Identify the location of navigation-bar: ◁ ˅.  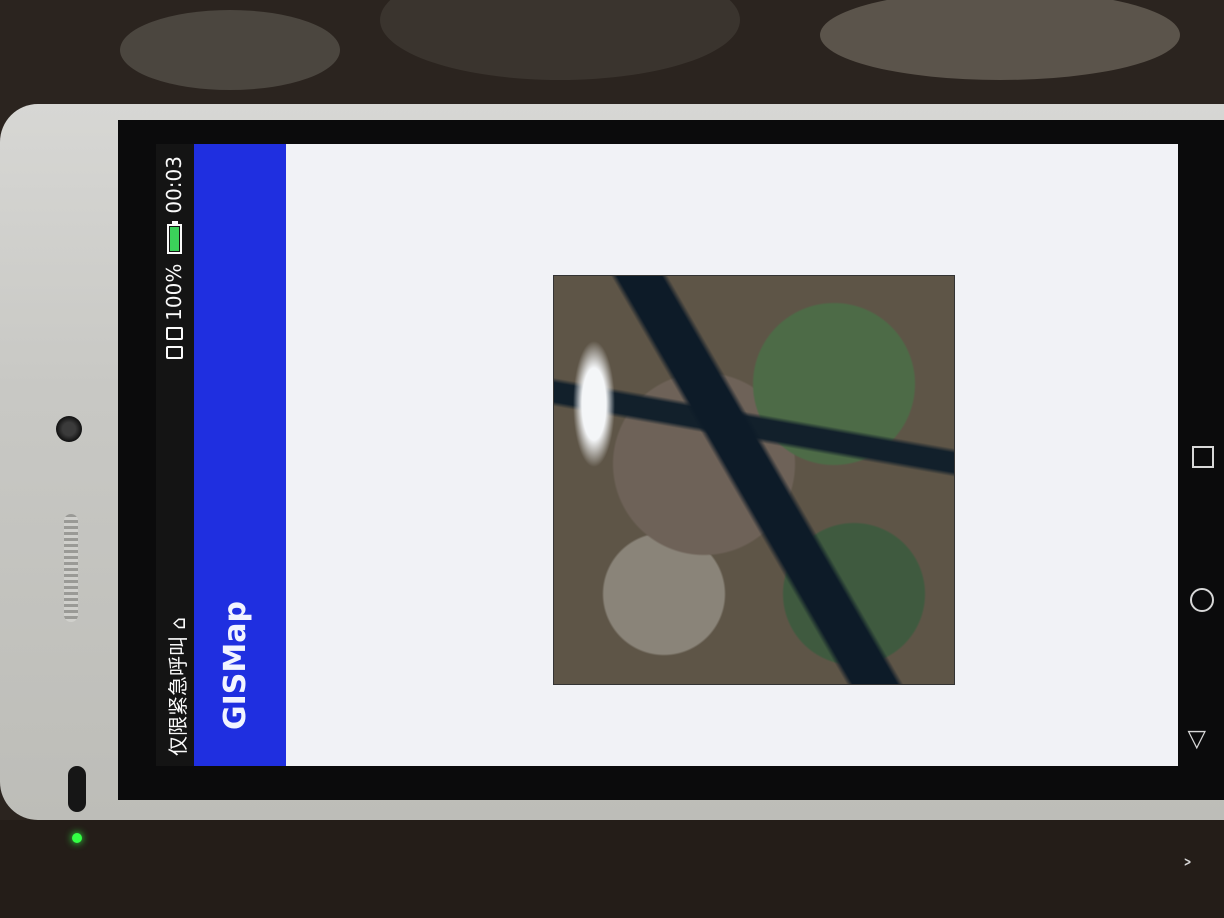
(1202, 504).